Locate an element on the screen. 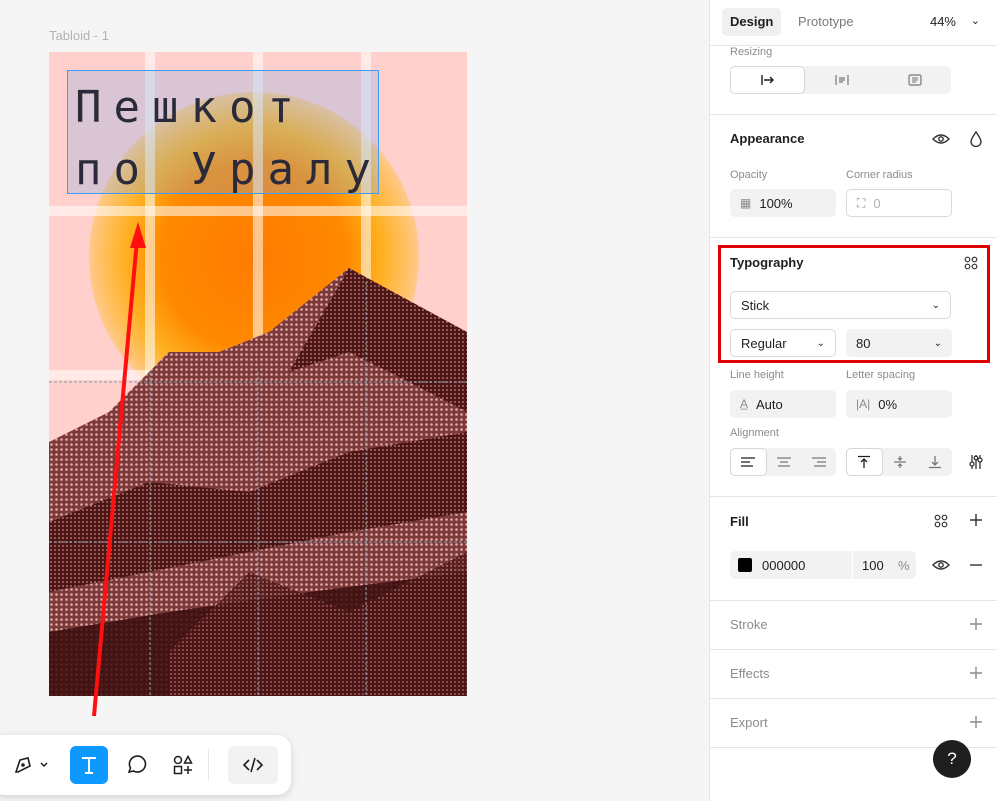  fill-title: Fill is located at coordinates (739, 521).